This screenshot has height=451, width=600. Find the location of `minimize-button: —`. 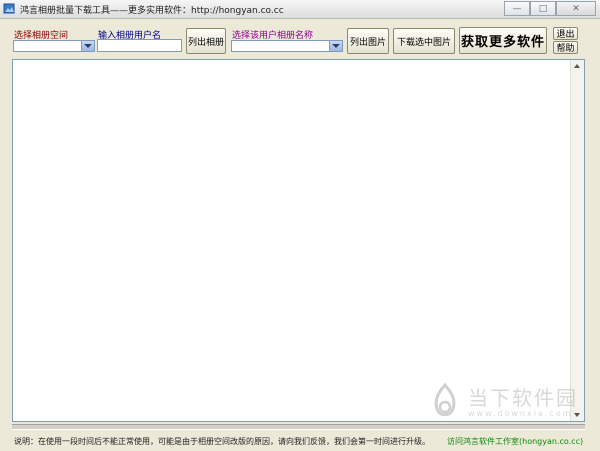

minimize-button: — is located at coordinates (517, 8).